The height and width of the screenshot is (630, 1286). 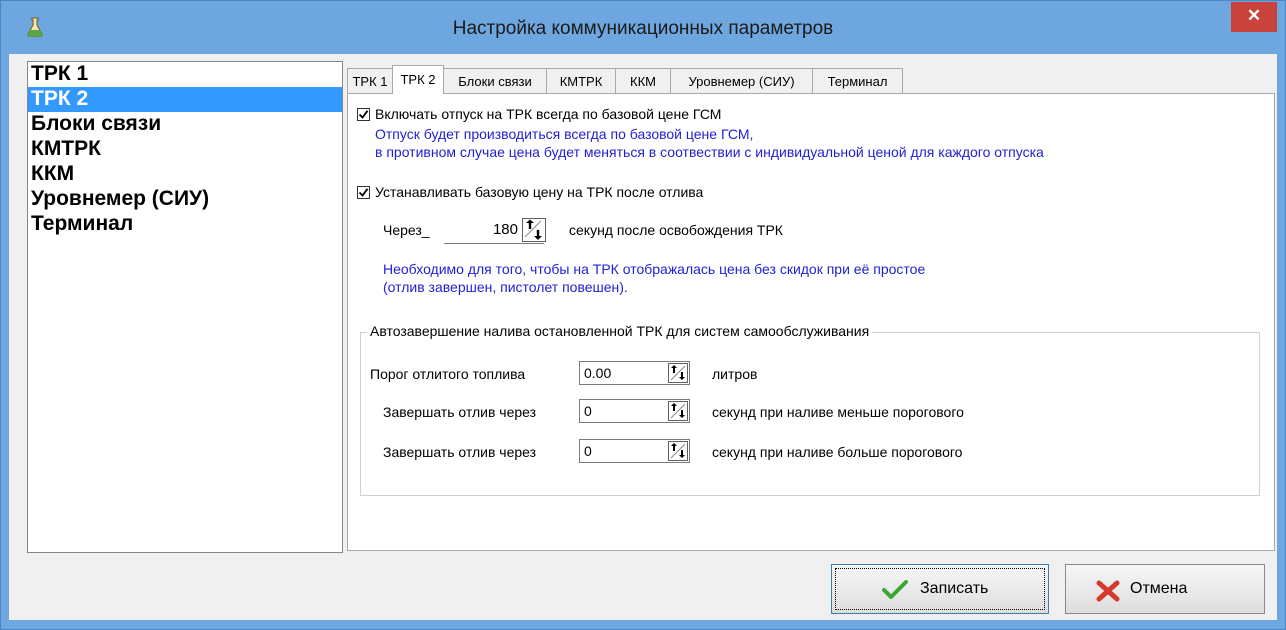 What do you see at coordinates (954, 588) in the screenshot?
I see `save-button-label: Записать` at bounding box center [954, 588].